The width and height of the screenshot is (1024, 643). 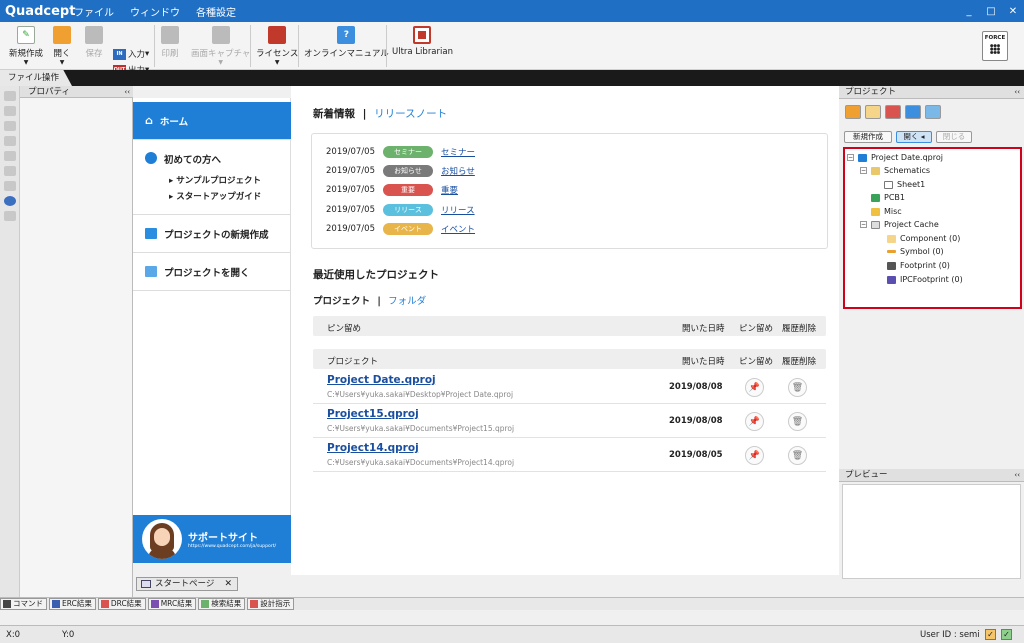 I want to click on folder-icon, so click(x=875, y=211).